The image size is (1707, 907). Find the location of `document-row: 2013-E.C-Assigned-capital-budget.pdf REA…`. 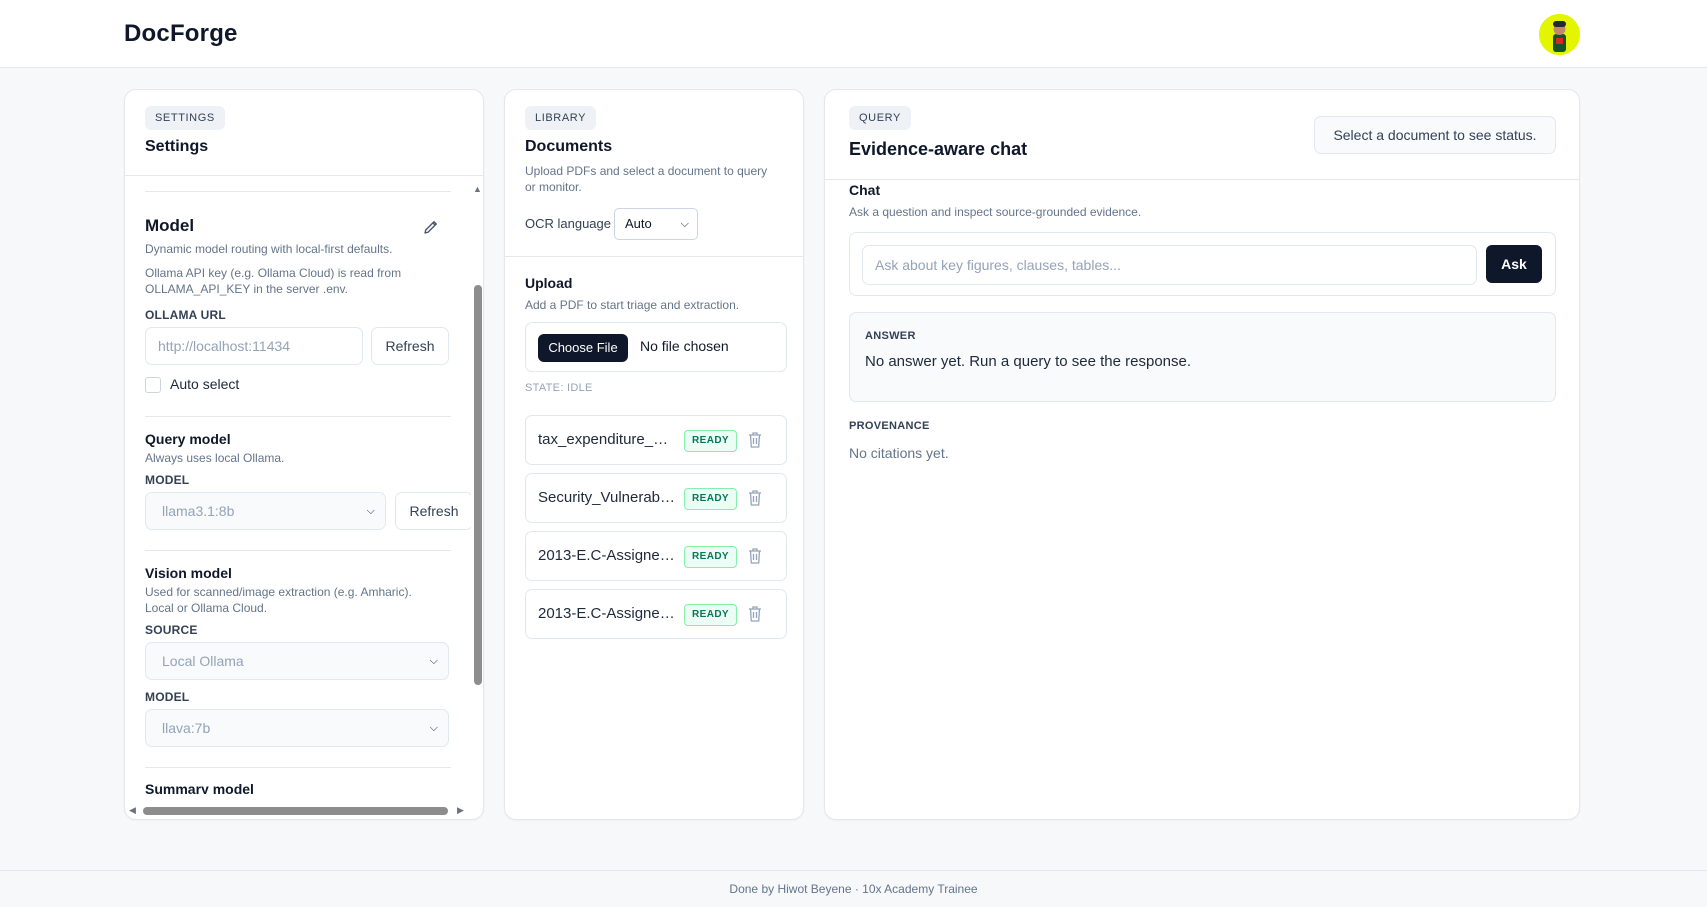

document-row: 2013-E.C-Assigned-capital-budget.pdf REA… is located at coordinates (656, 614).